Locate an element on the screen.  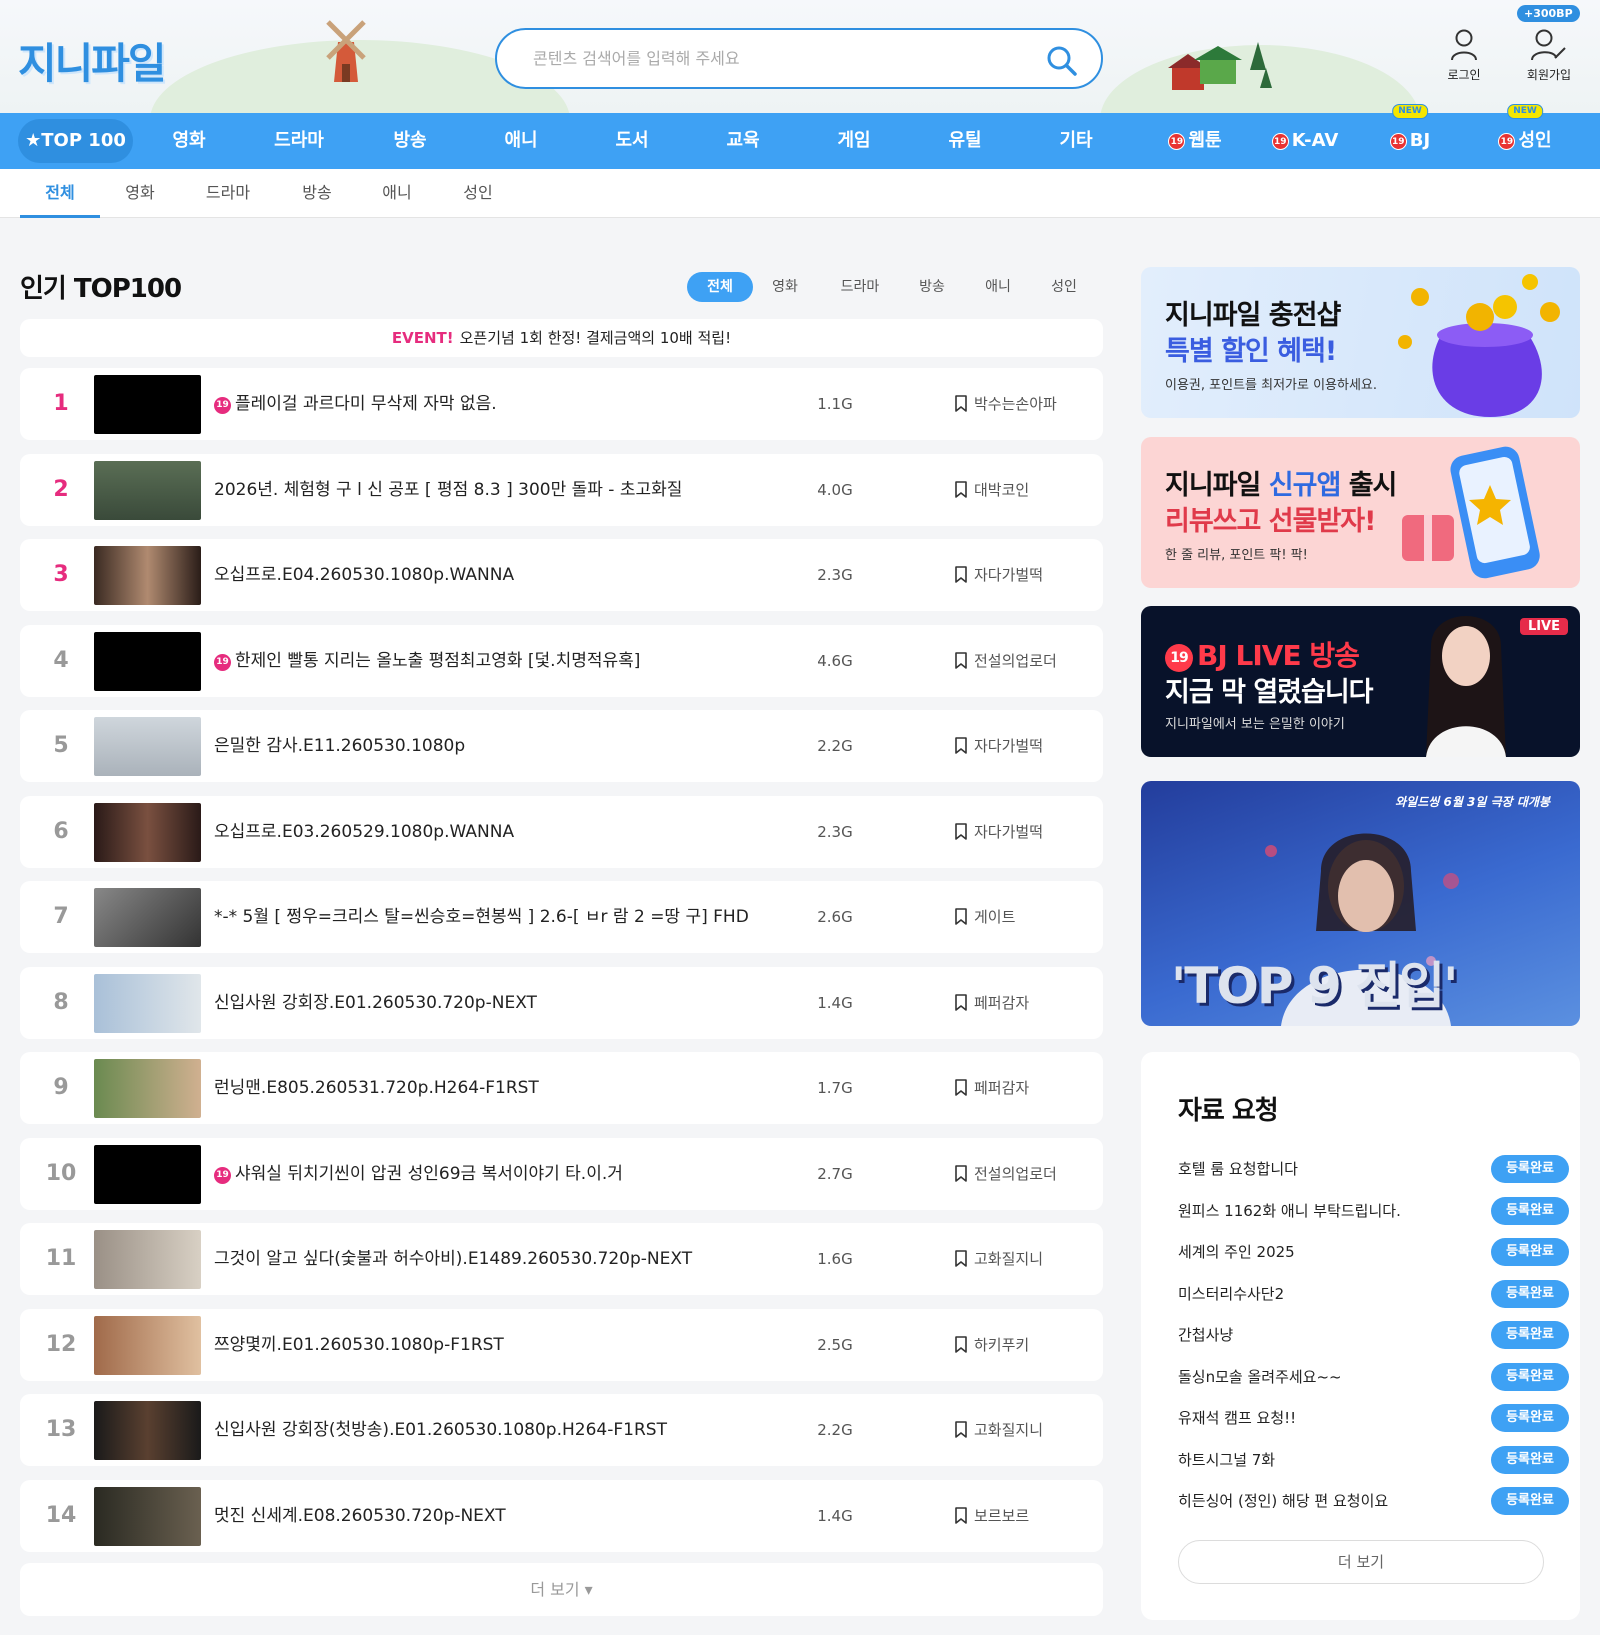
subtab-drama: 드라마 is located at coordinates (228, 193).